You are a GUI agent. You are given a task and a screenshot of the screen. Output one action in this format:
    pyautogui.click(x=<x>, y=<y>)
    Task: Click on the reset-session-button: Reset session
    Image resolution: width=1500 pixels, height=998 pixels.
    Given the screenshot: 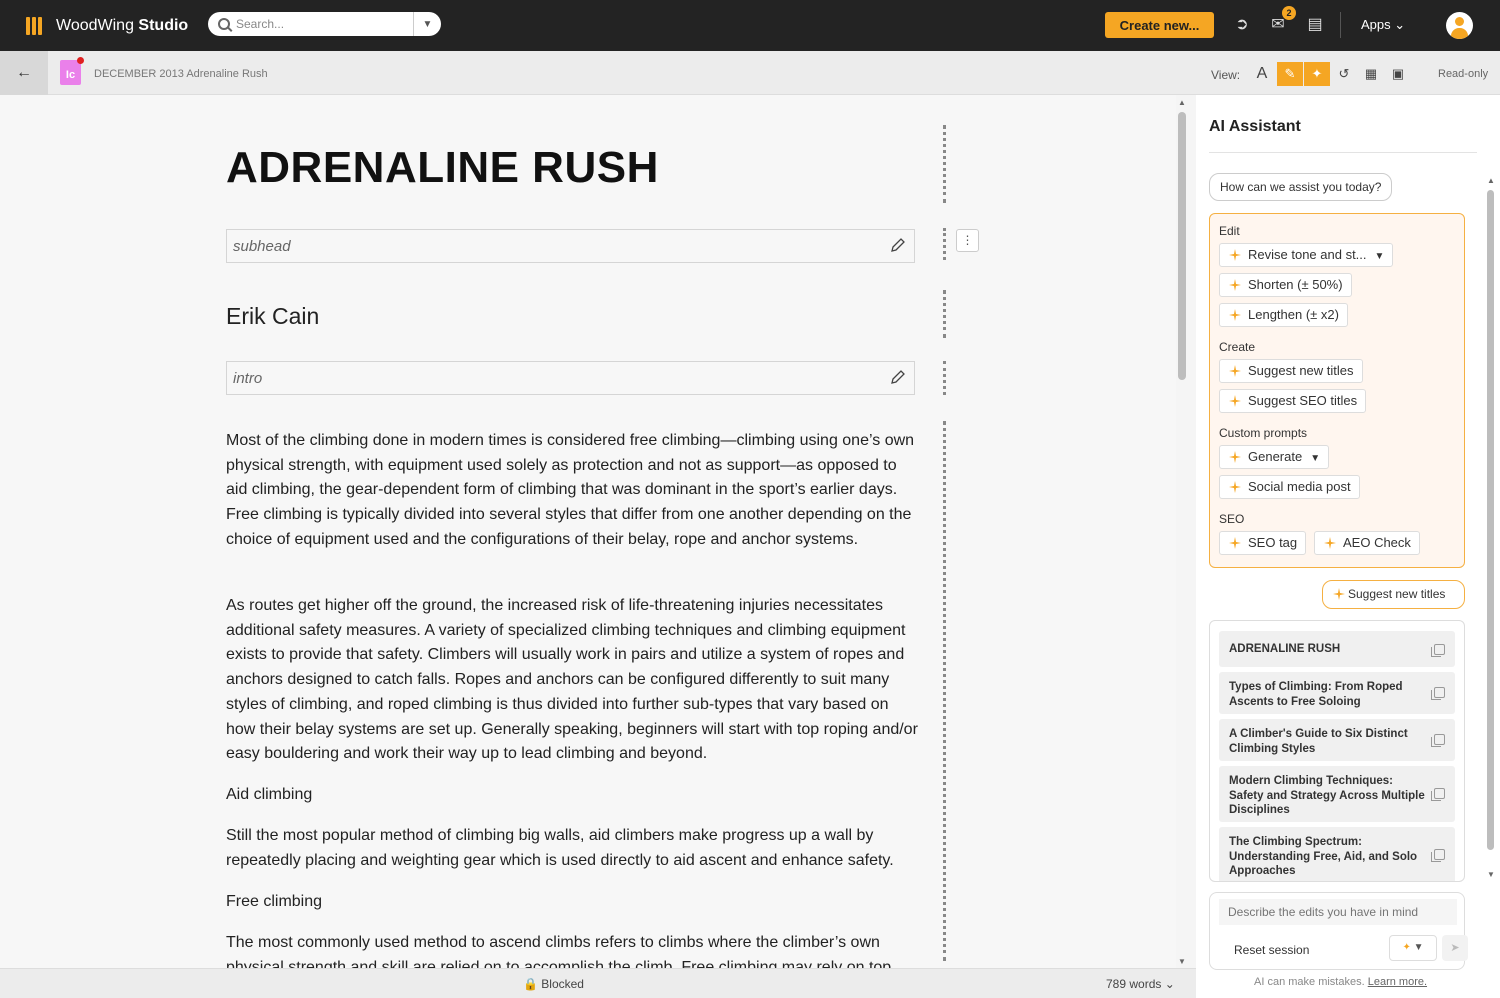 What is the action you would take?
    pyautogui.click(x=1271, y=950)
    